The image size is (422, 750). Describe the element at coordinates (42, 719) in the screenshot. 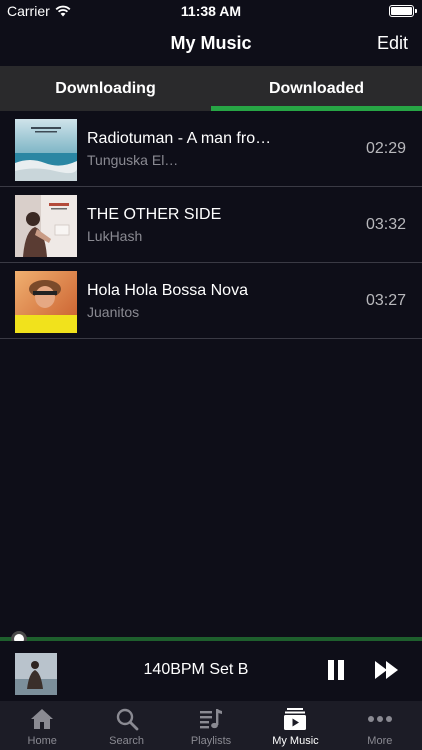

I see `home-icon` at that location.